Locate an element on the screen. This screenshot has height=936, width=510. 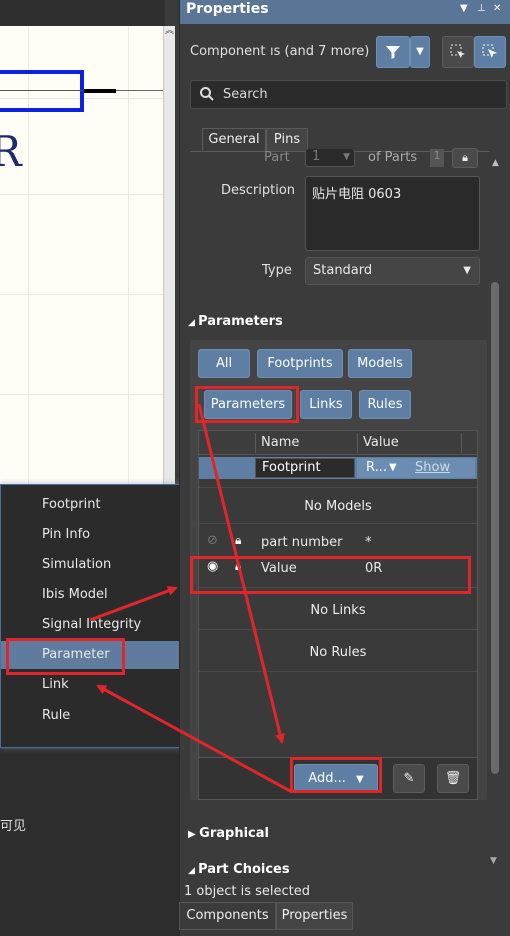
param-row-part-number: ⊘ 🔒︎ part number * is located at coordinates (338, 543).